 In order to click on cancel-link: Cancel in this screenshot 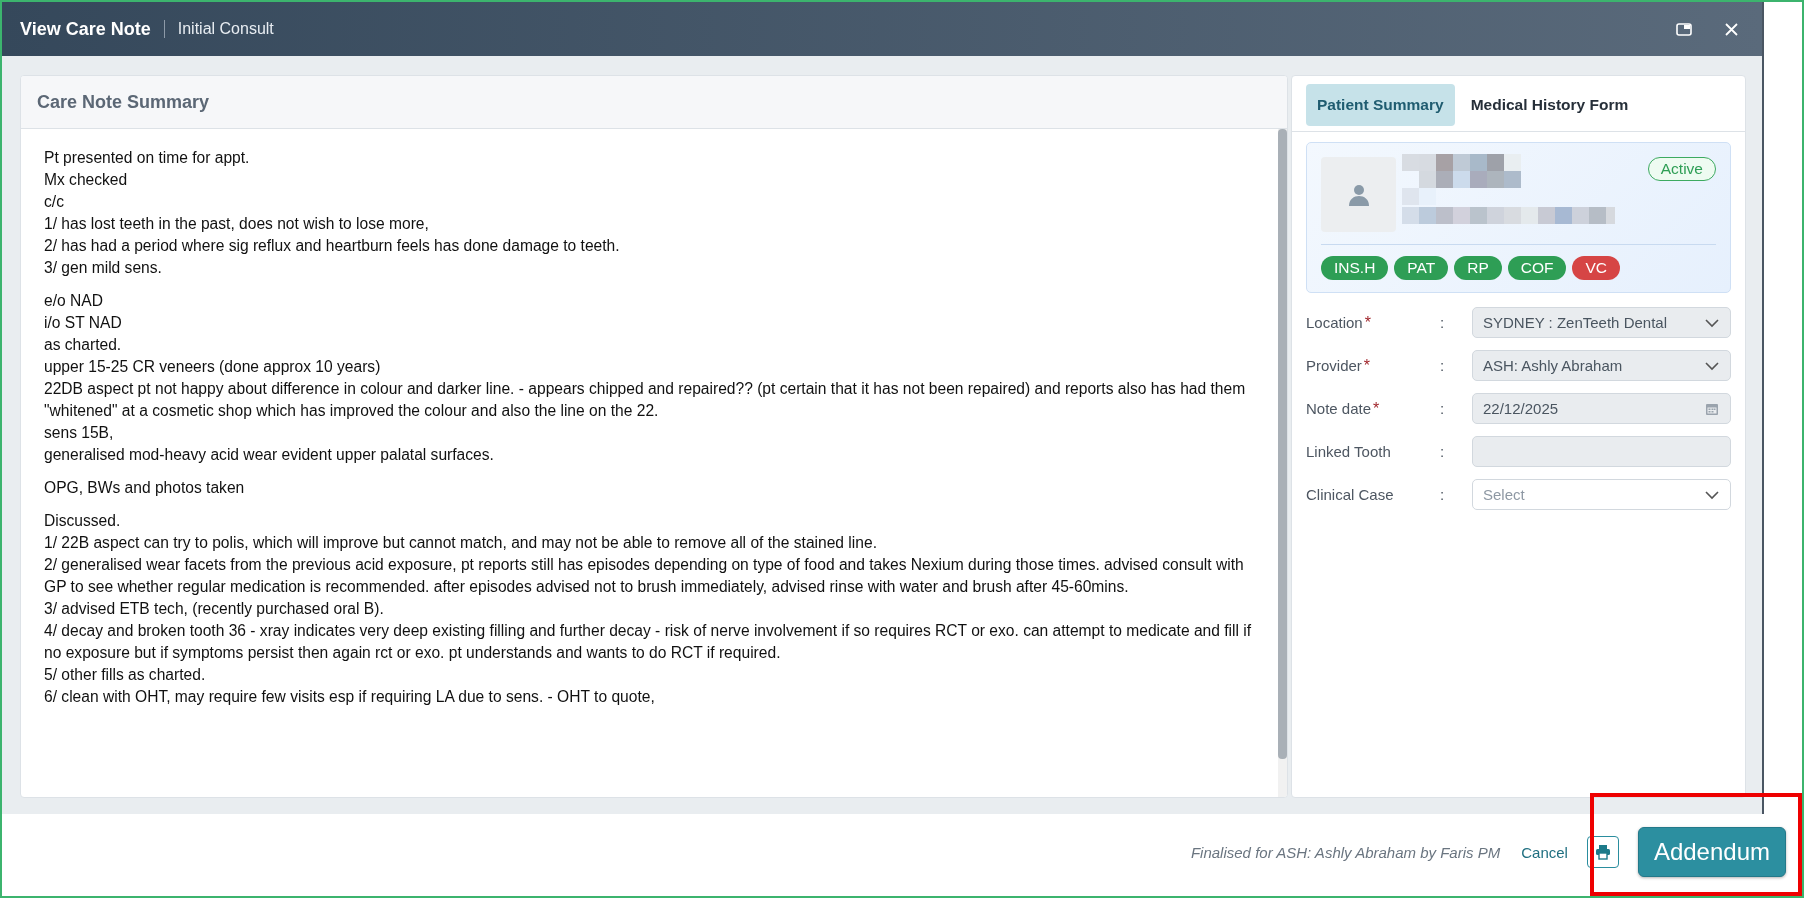, I will do `click(1544, 852)`.